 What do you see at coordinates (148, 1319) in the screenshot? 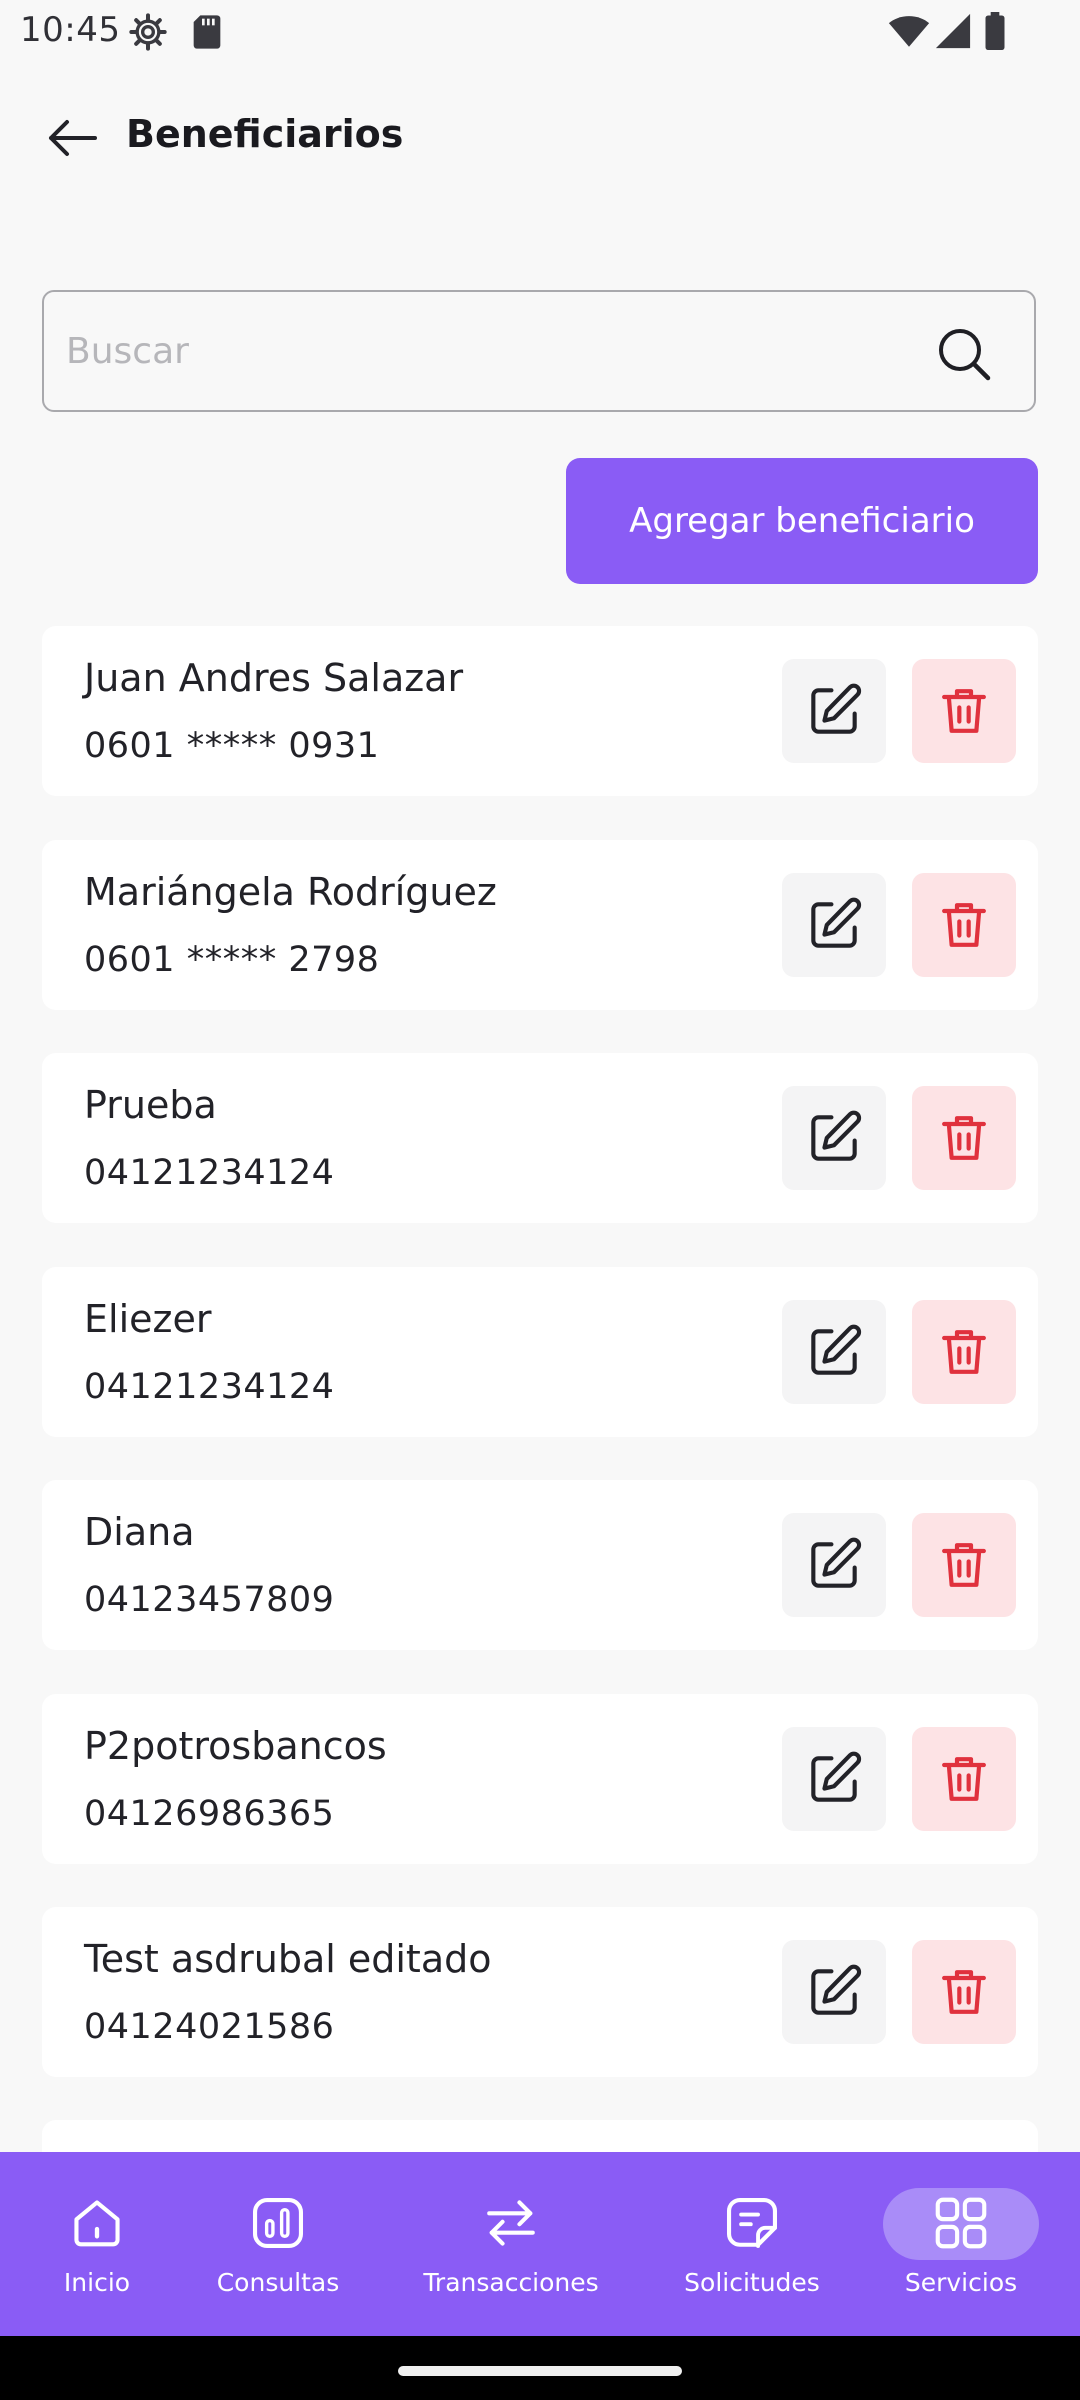
I see `beneficiary-name: Eliezer` at bounding box center [148, 1319].